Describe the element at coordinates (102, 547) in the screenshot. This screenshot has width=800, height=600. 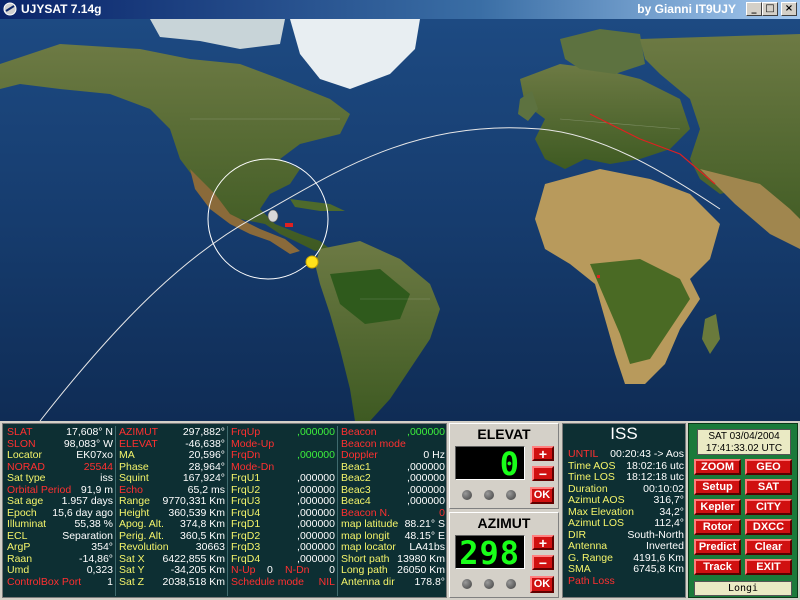
I see `field-value: 354°` at that location.